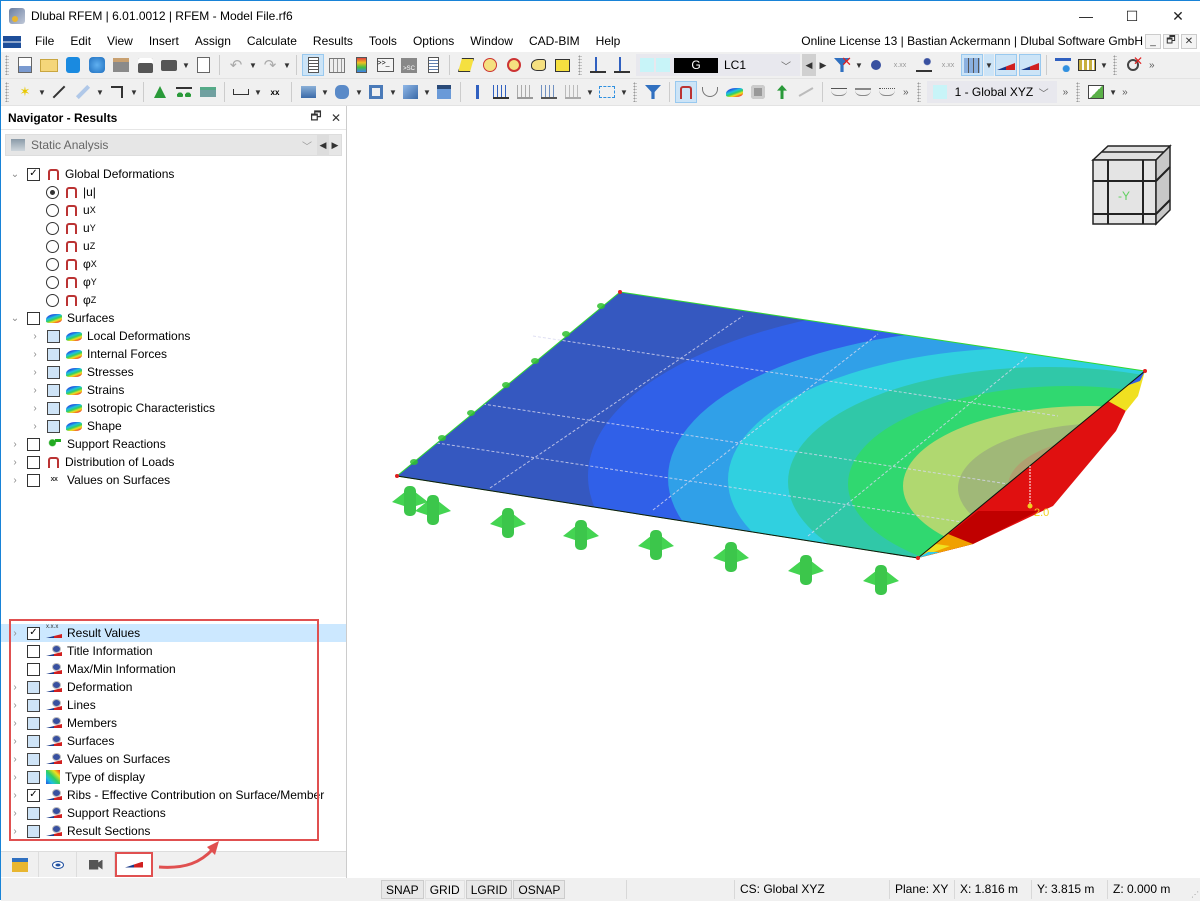 This screenshot has height=901, width=1200. I want to click on new-solid-button, so click(342, 92).